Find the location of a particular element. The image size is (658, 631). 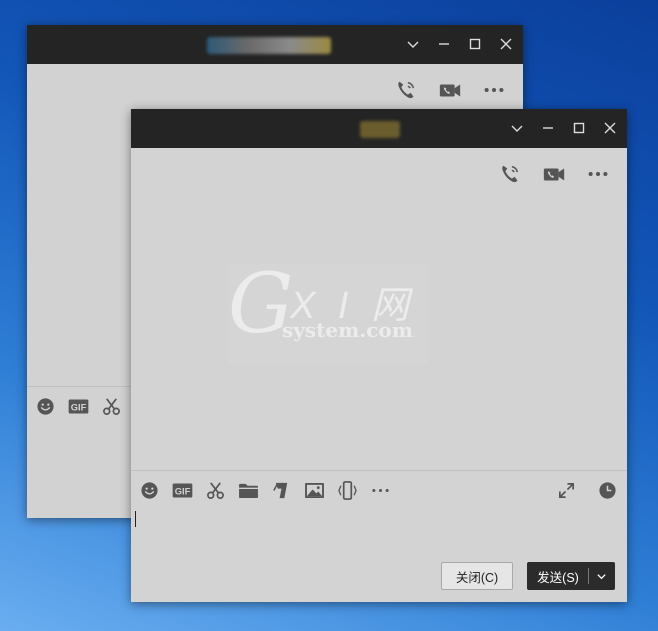

expand-icon is located at coordinates (566, 490).